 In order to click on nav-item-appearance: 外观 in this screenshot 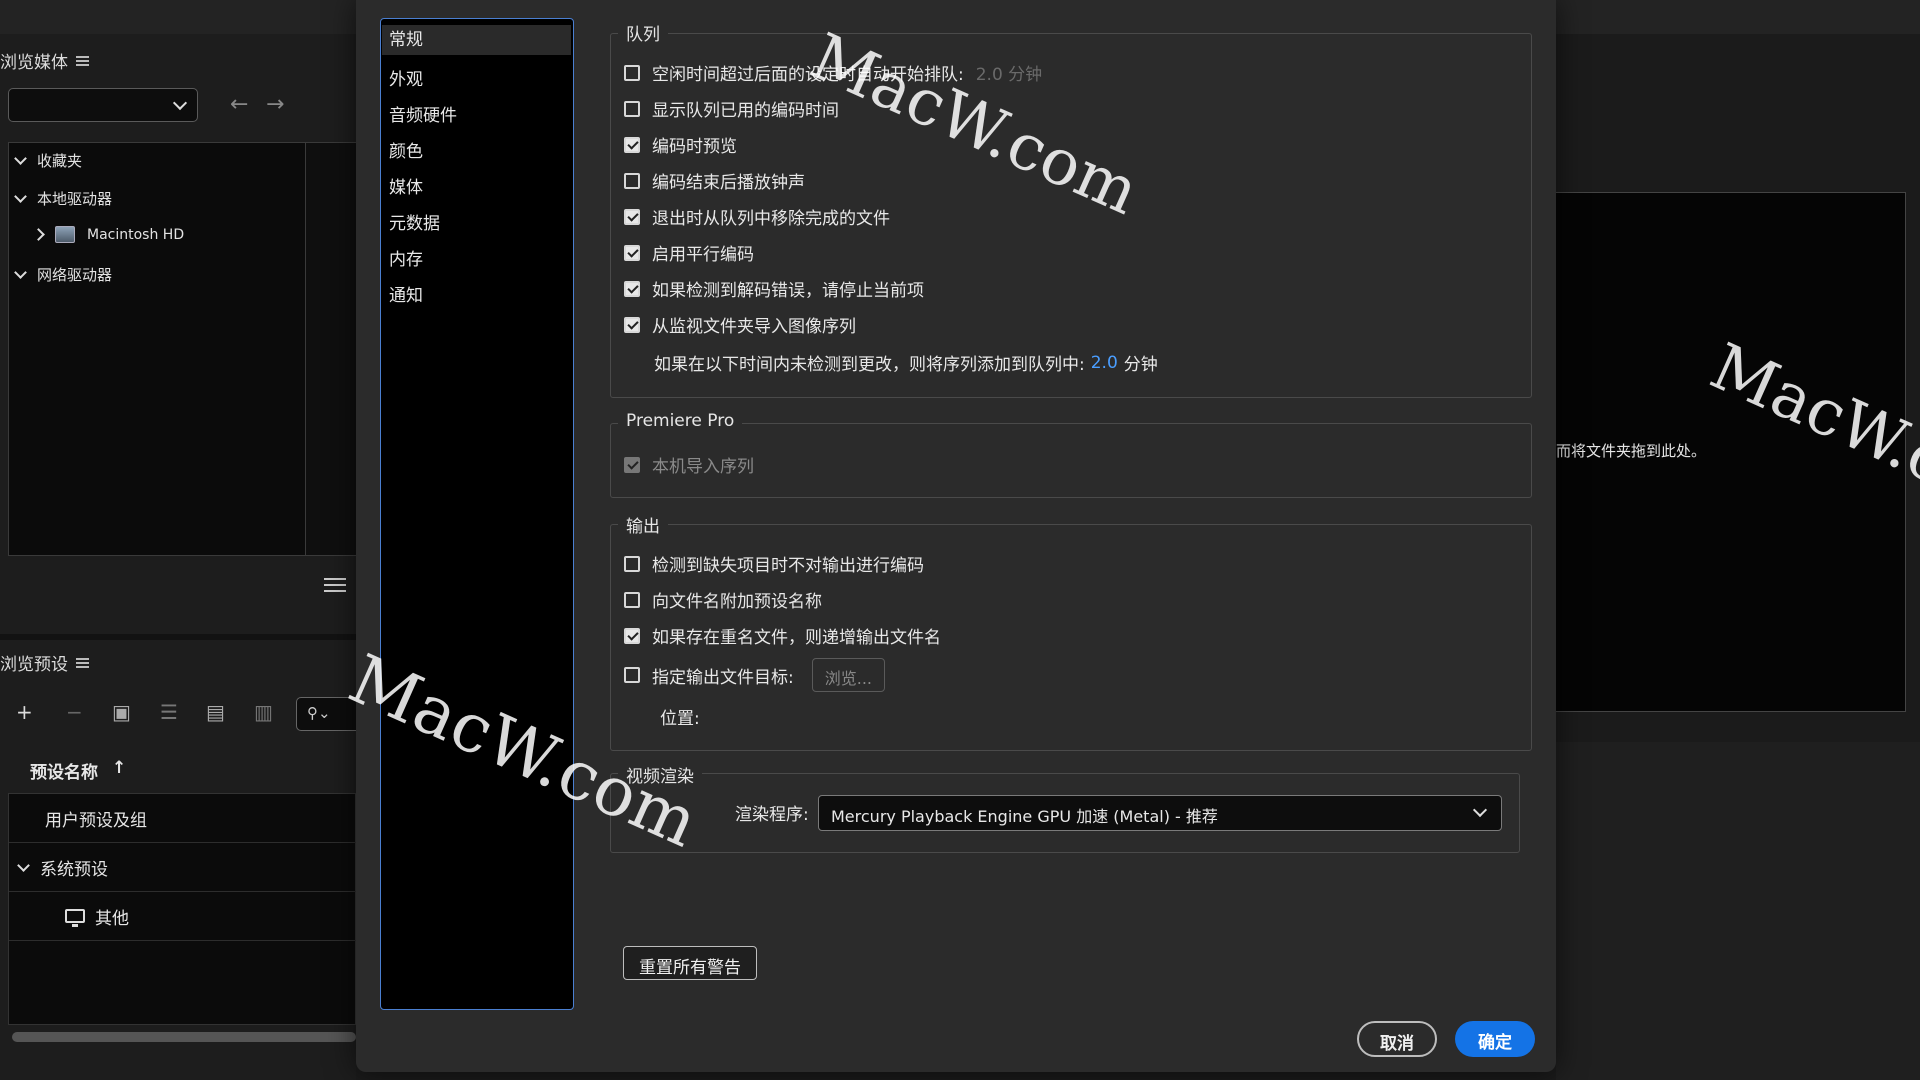, I will do `click(406, 77)`.